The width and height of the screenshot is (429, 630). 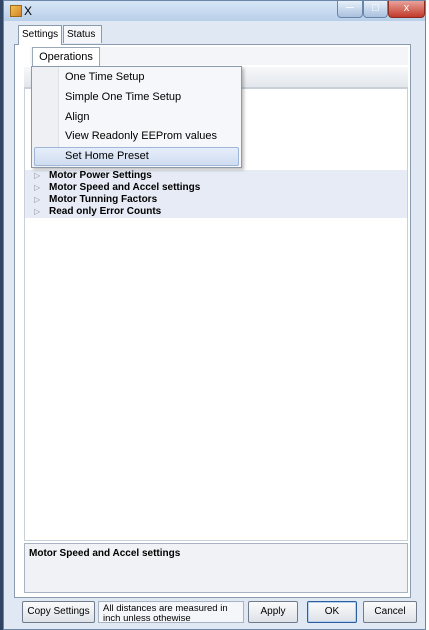 What do you see at coordinates (40, 35) in the screenshot?
I see `tab-settings: Settings` at bounding box center [40, 35].